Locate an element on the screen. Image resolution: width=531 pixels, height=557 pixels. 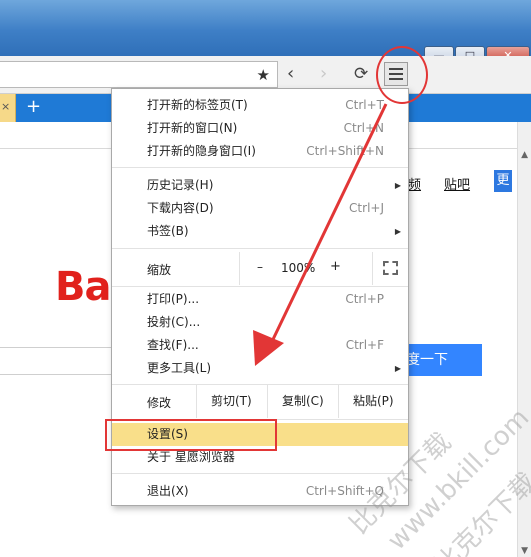
scroll-up-icon: ▲ is located at coordinates (524, 155).